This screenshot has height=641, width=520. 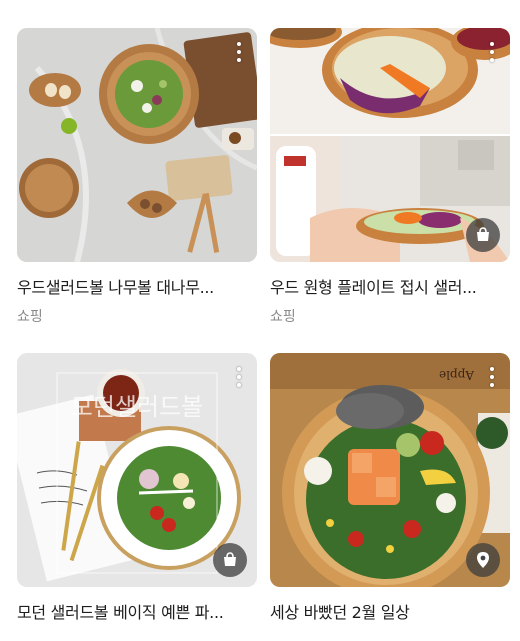 What do you see at coordinates (390, 611) in the screenshot?
I see `result-title: 세상 바빴던 2월 일상` at bounding box center [390, 611].